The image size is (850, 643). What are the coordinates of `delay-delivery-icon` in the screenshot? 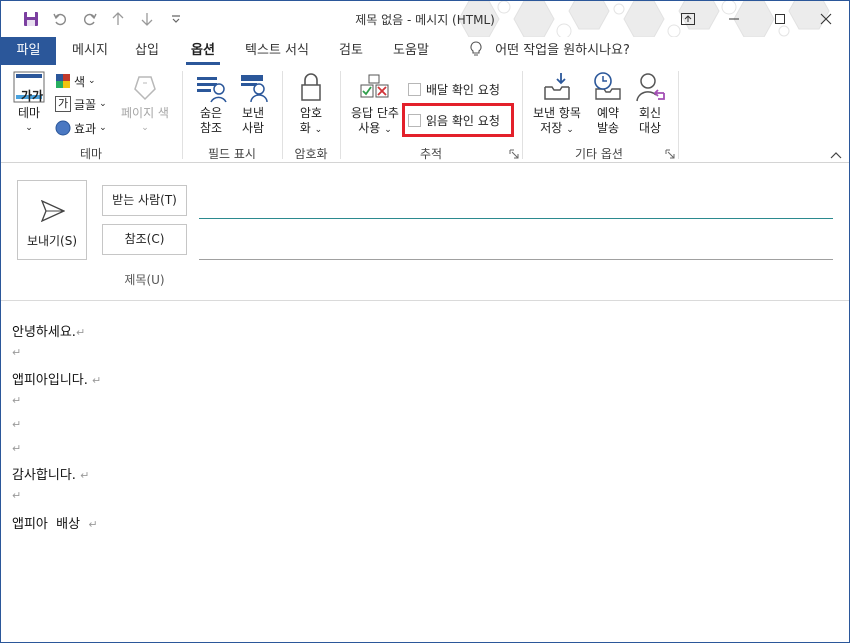 It's located at (608, 87).